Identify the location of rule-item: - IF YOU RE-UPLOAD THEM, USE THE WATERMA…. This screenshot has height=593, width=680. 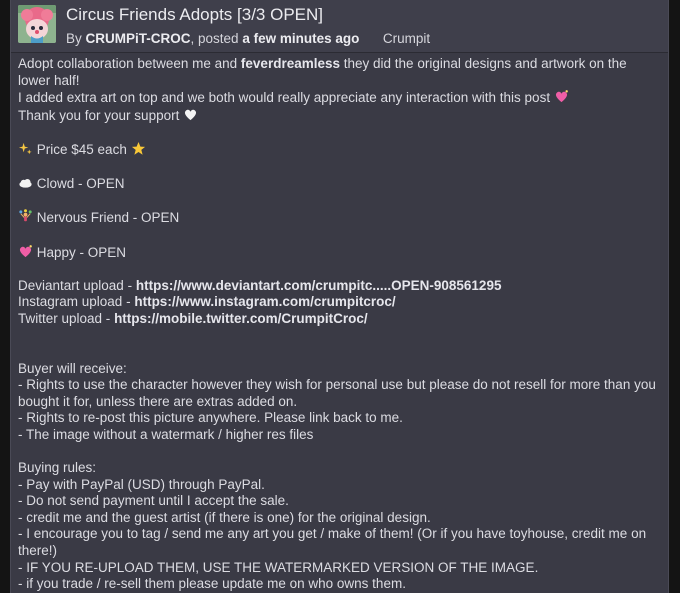
(278, 567).